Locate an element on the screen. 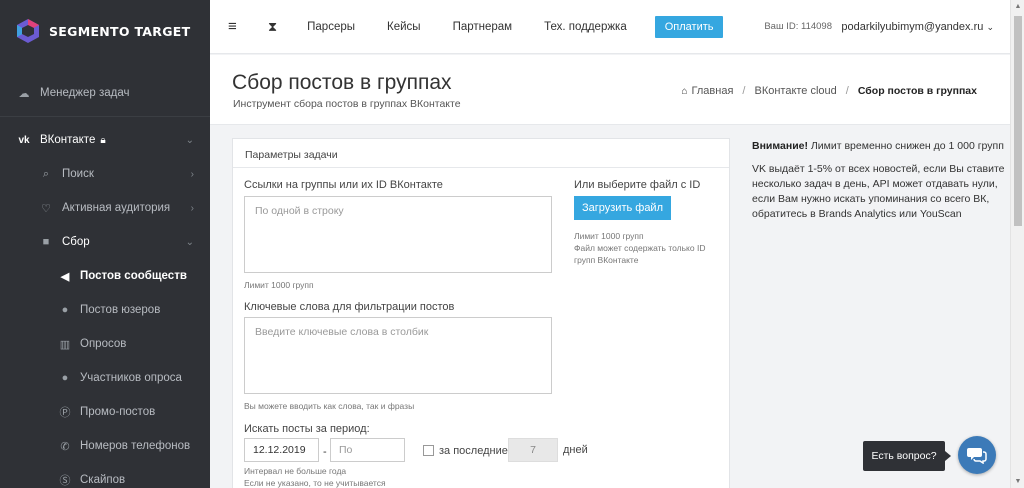  sidebar-item-polls: ▥ Опросов is located at coordinates (105, 344).